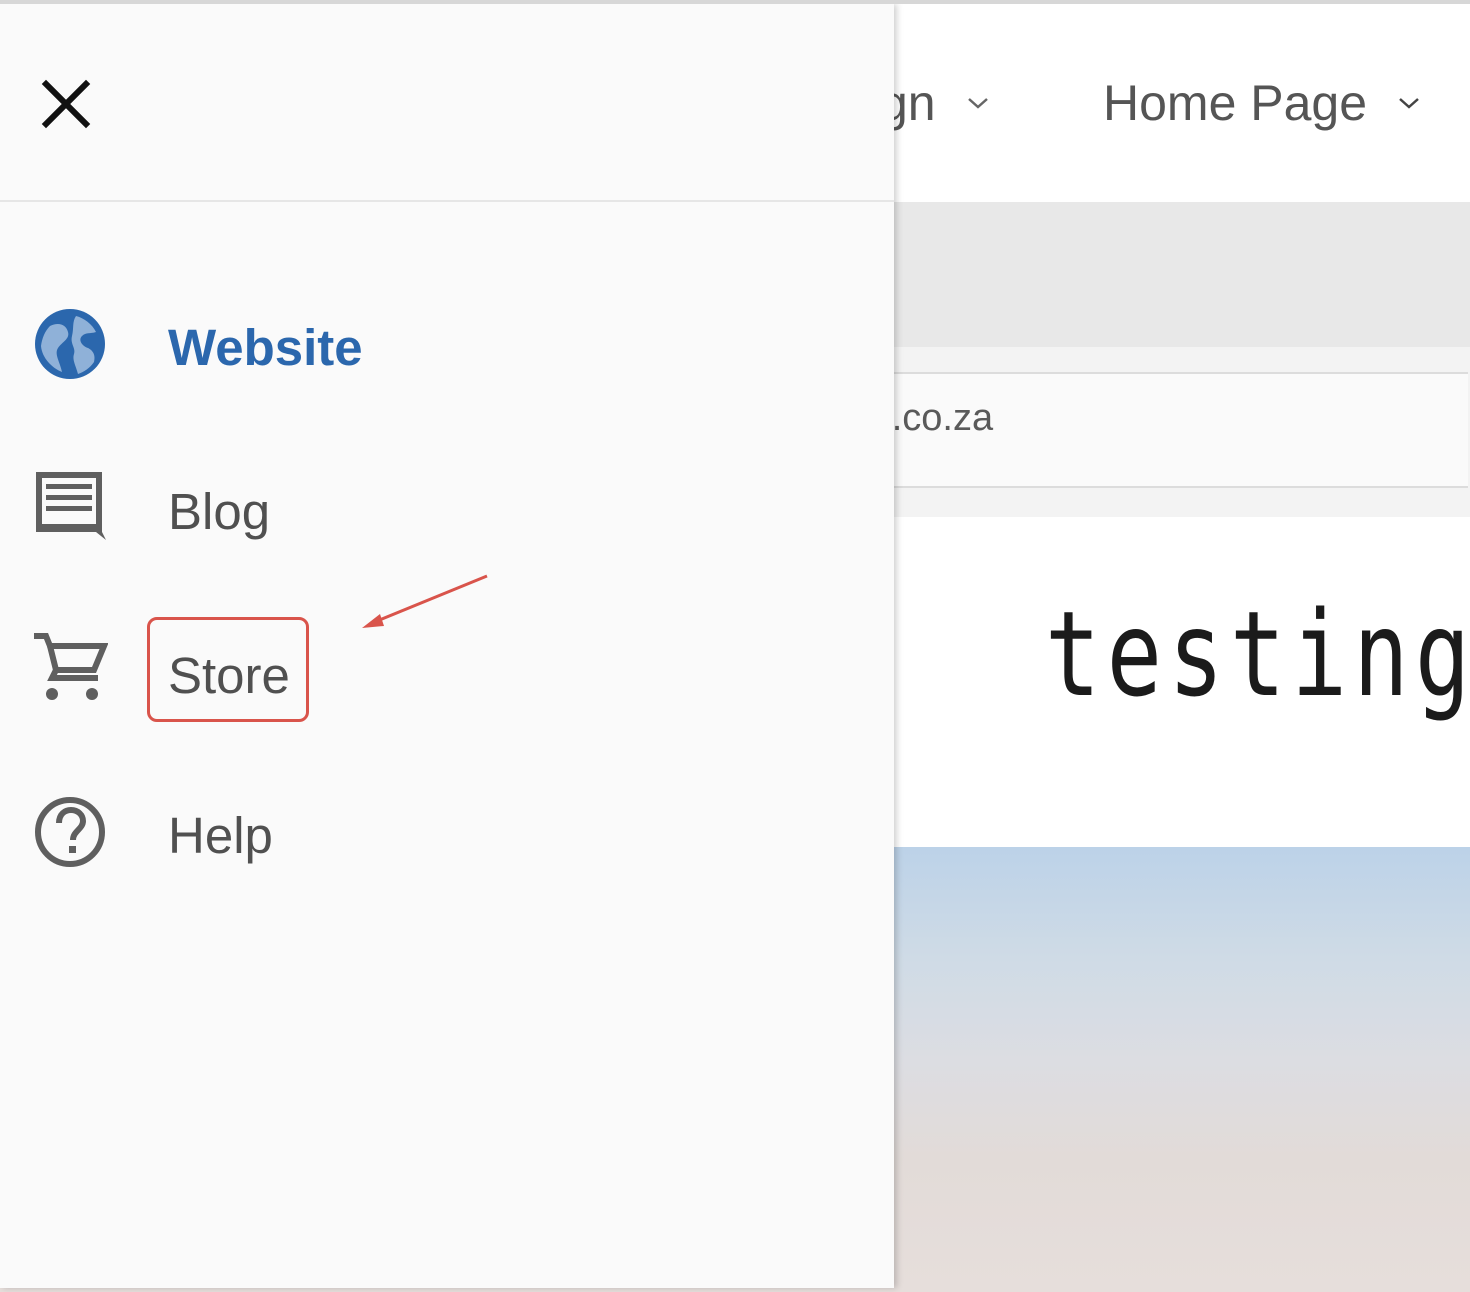 The height and width of the screenshot is (1292, 1470). Describe the element at coordinates (447, 508) in the screenshot. I see `drawer-item-blog: Blog` at that location.